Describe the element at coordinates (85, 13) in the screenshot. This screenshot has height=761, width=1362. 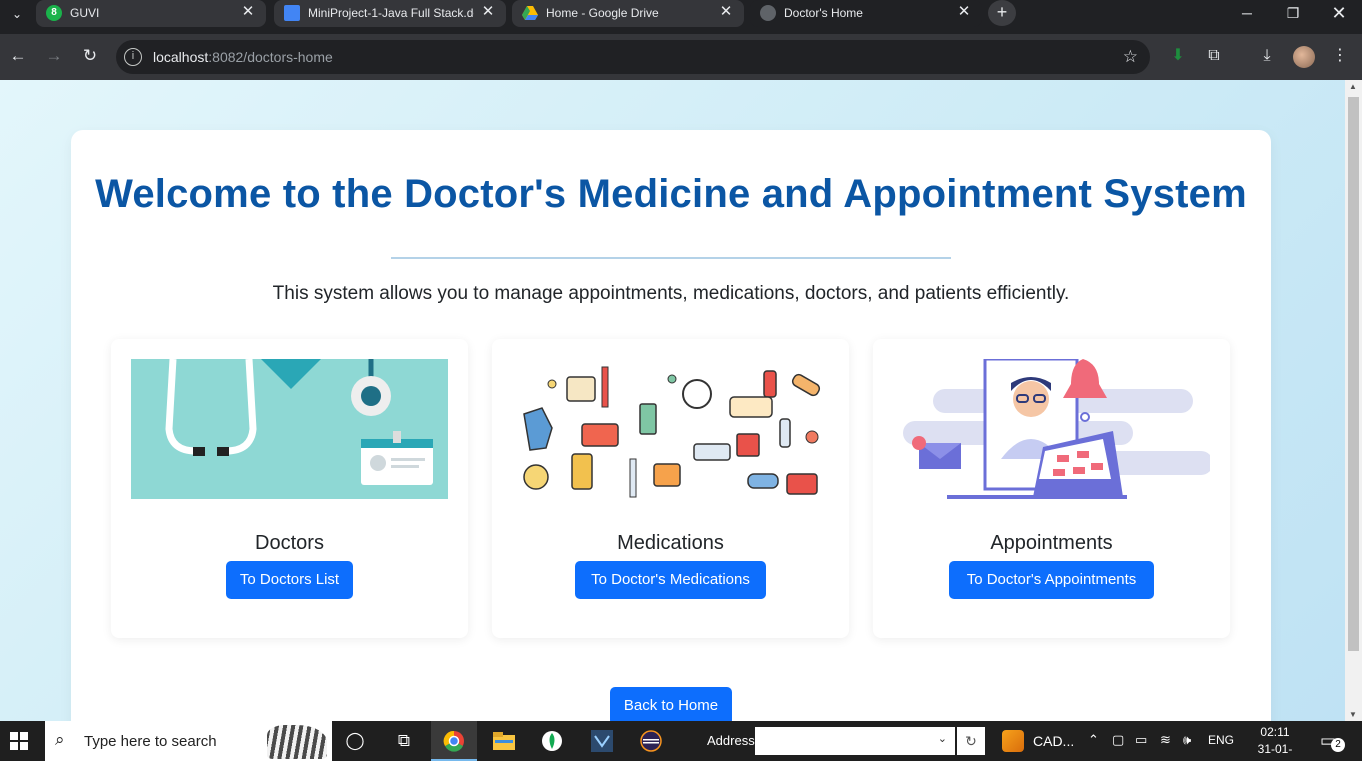
I see `tab-title: GUVI` at that location.